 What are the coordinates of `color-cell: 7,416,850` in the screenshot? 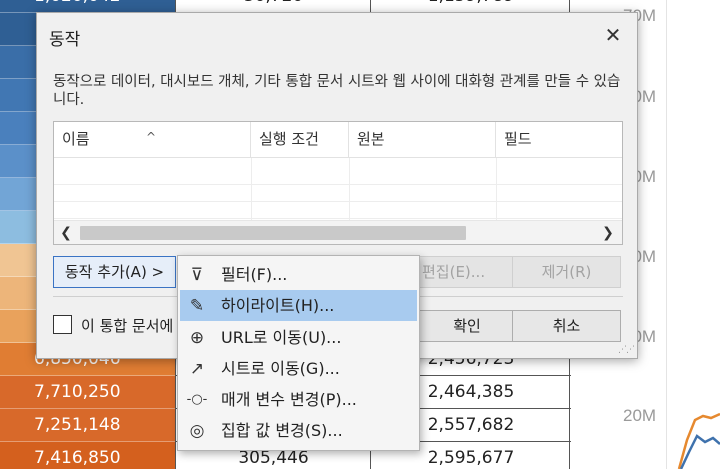 It's located at (87, 455).